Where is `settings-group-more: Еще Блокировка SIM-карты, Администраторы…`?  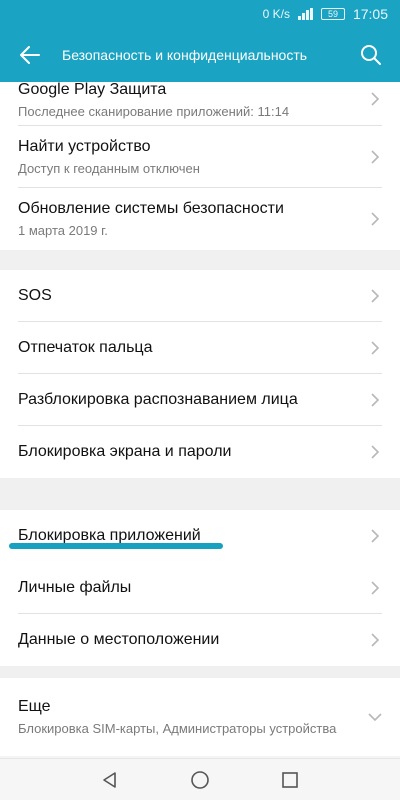 settings-group-more: Еще Блокировка SIM-карты, Администраторы… is located at coordinates (200, 717).